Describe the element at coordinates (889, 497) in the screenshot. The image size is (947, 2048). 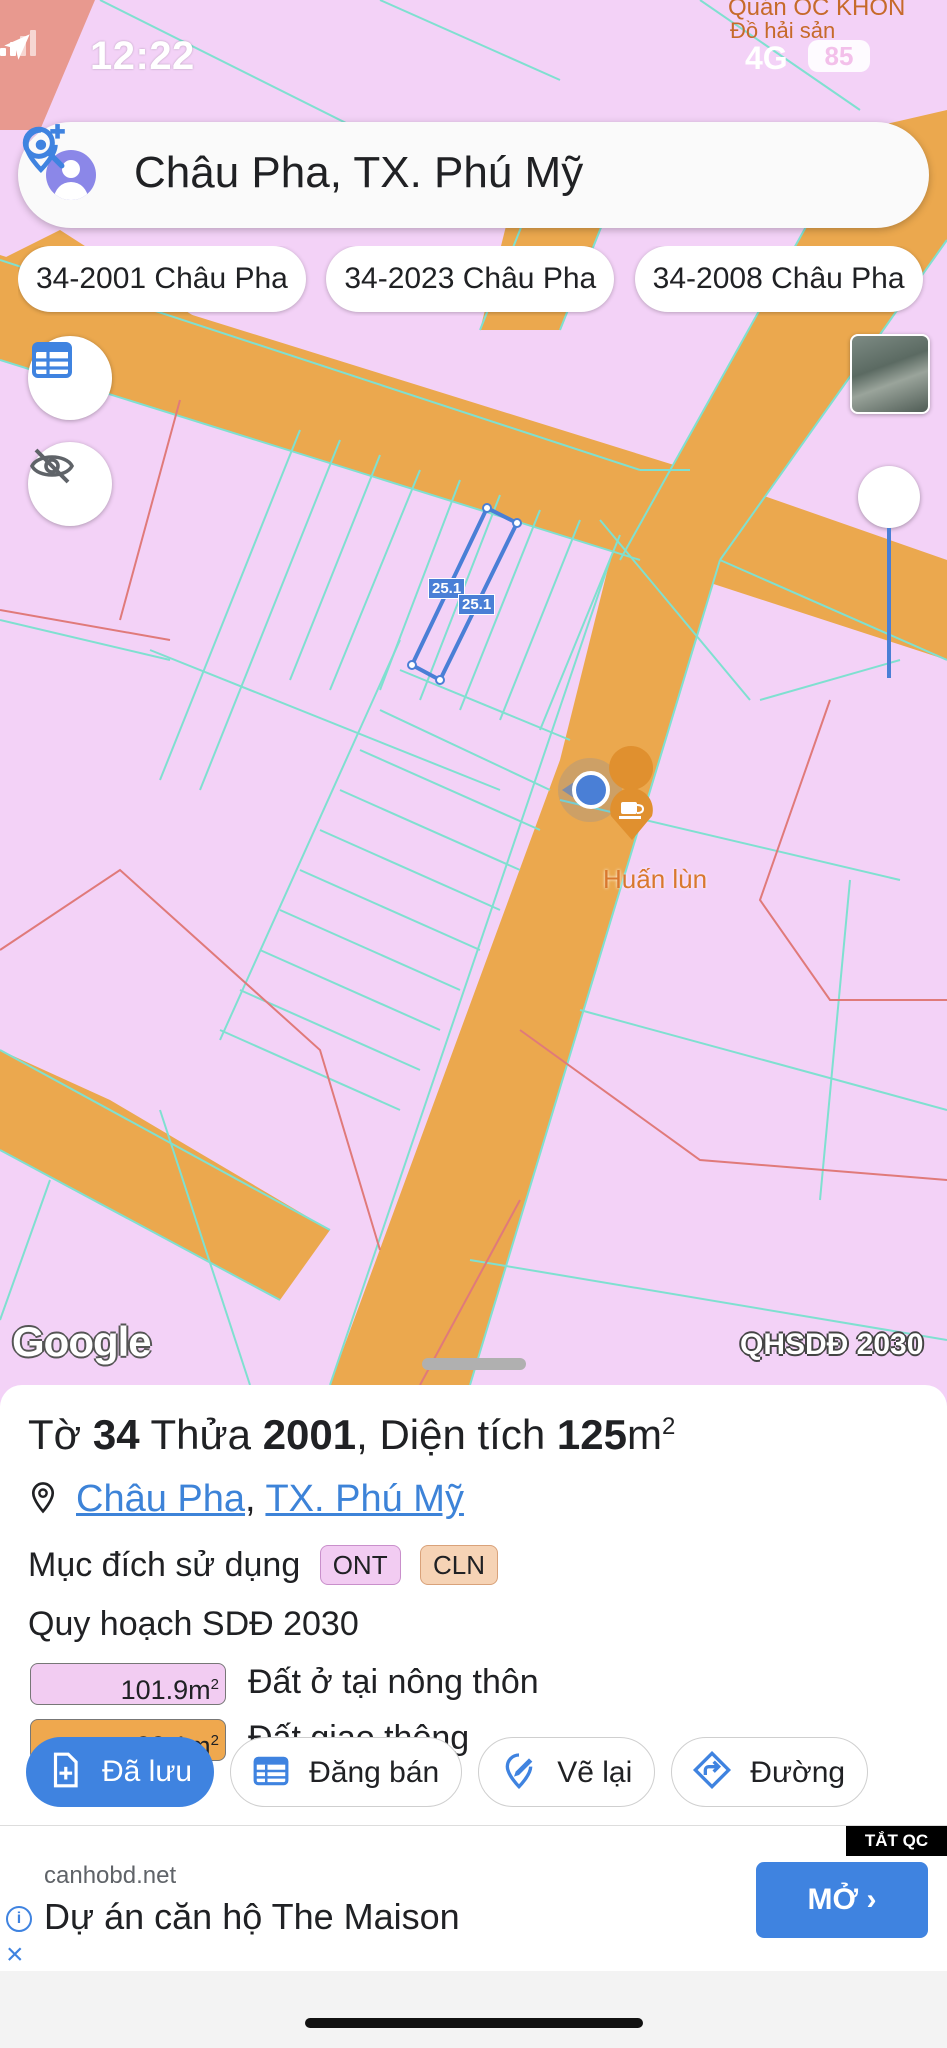
I see `opacity-slider-handle` at that location.